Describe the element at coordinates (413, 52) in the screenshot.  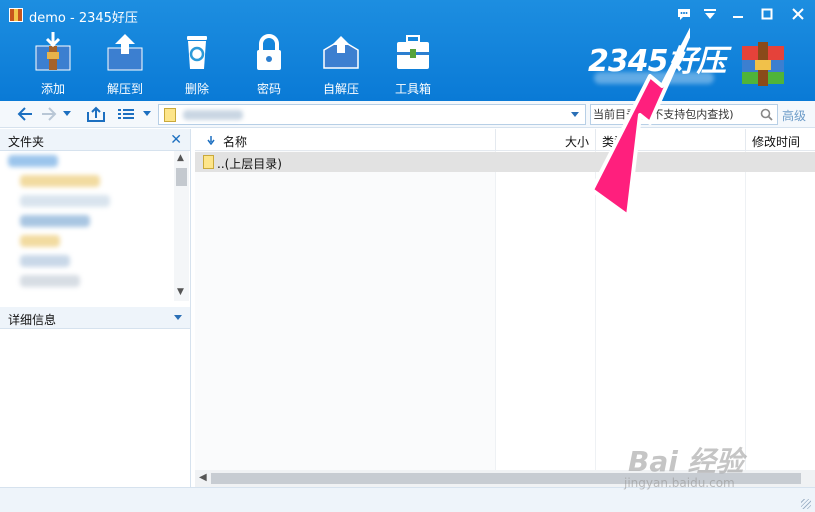
I see `toolbox-icon` at that location.